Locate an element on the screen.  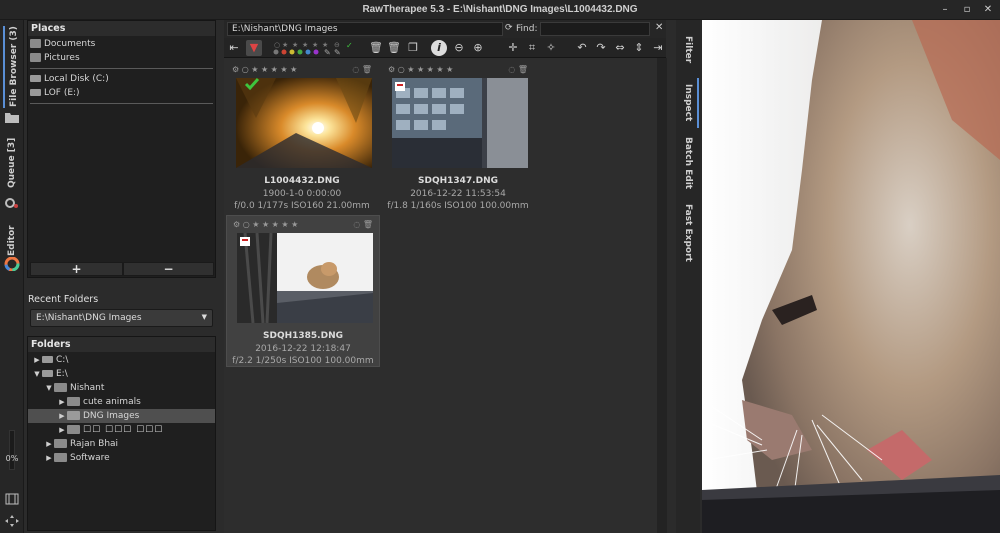
place-item: LOF (E:) is located at coordinates (121, 93).